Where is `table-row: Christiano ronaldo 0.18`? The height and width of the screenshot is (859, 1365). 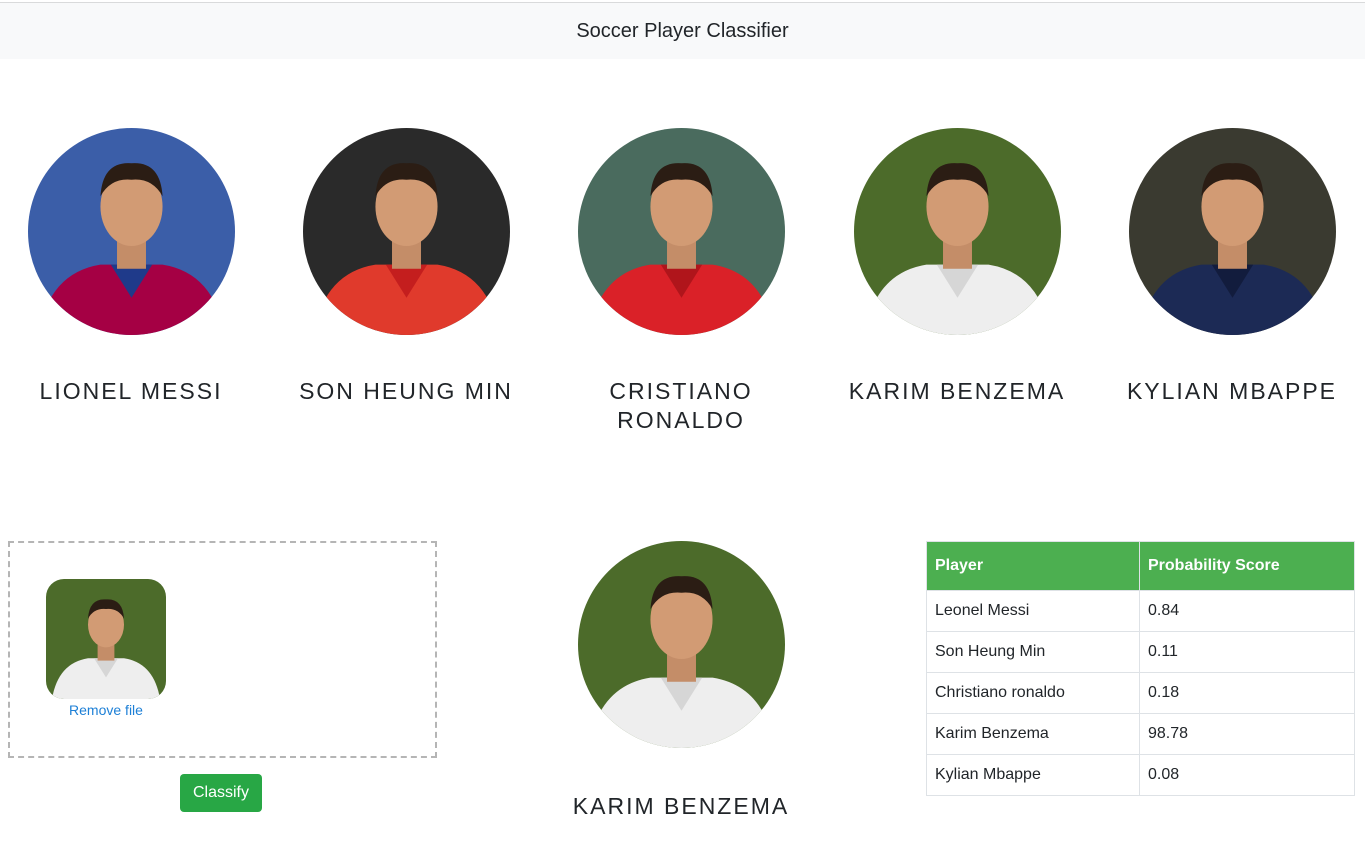
table-row: Christiano ronaldo 0.18 is located at coordinates (1140, 693).